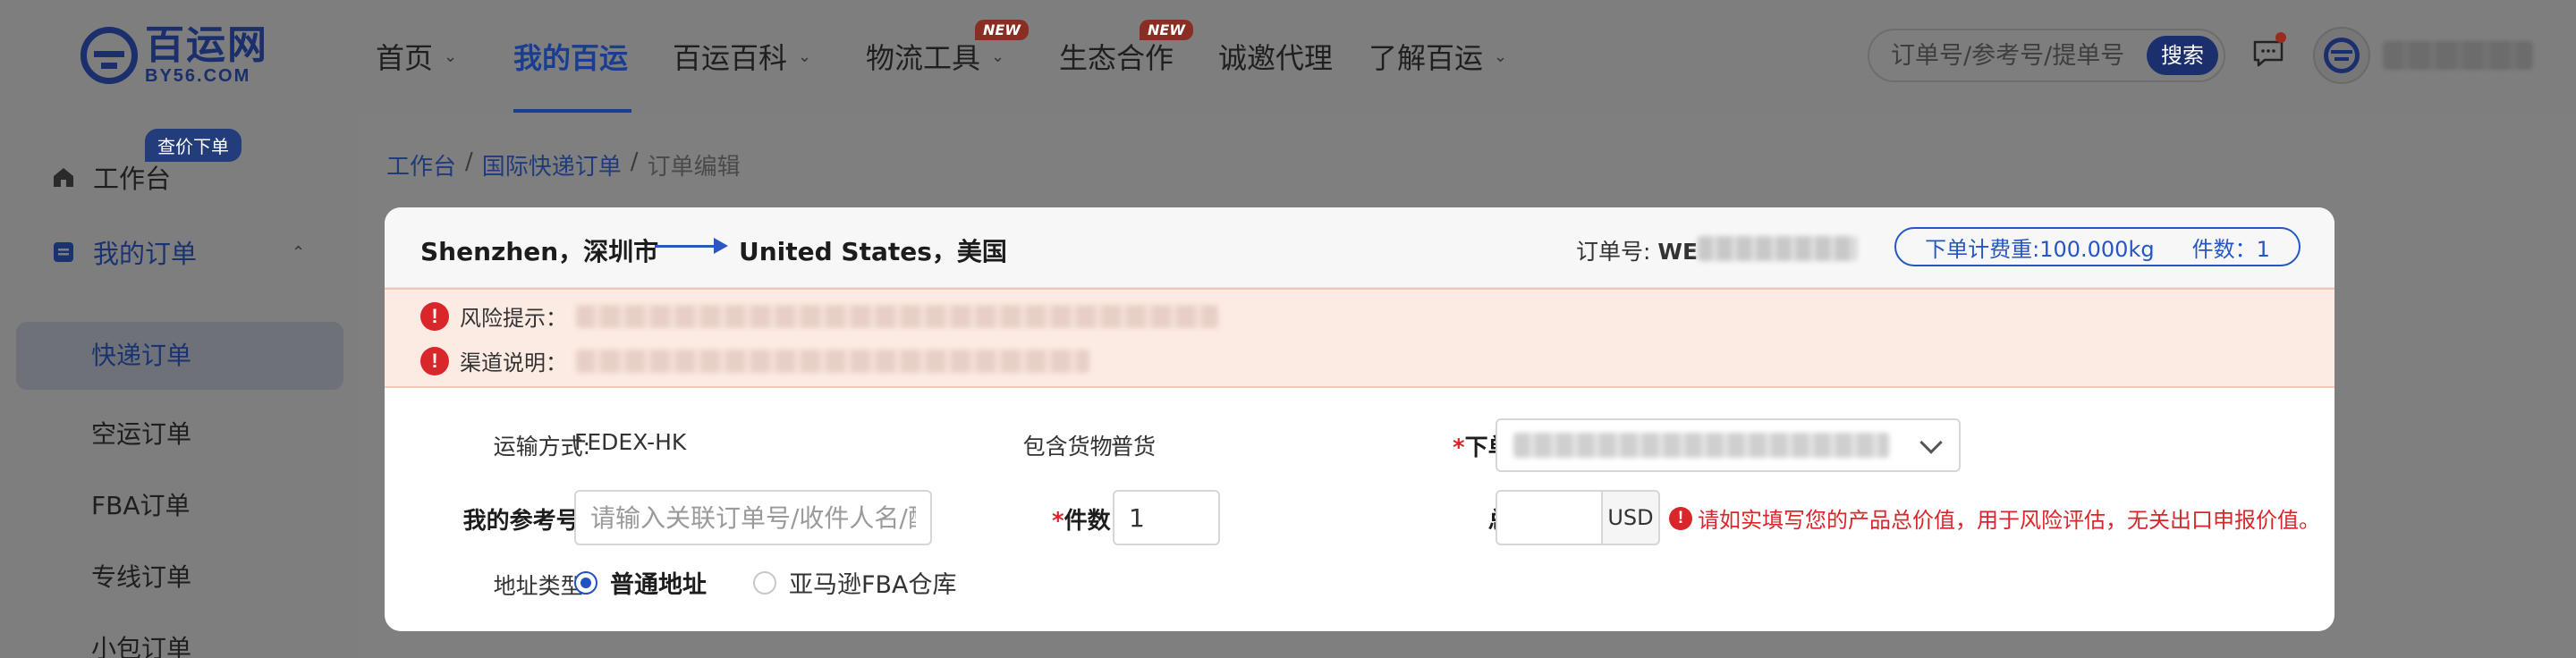 The width and height of the screenshot is (2576, 658). Describe the element at coordinates (1931, 442) in the screenshot. I see `chevron-down-icon` at that location.